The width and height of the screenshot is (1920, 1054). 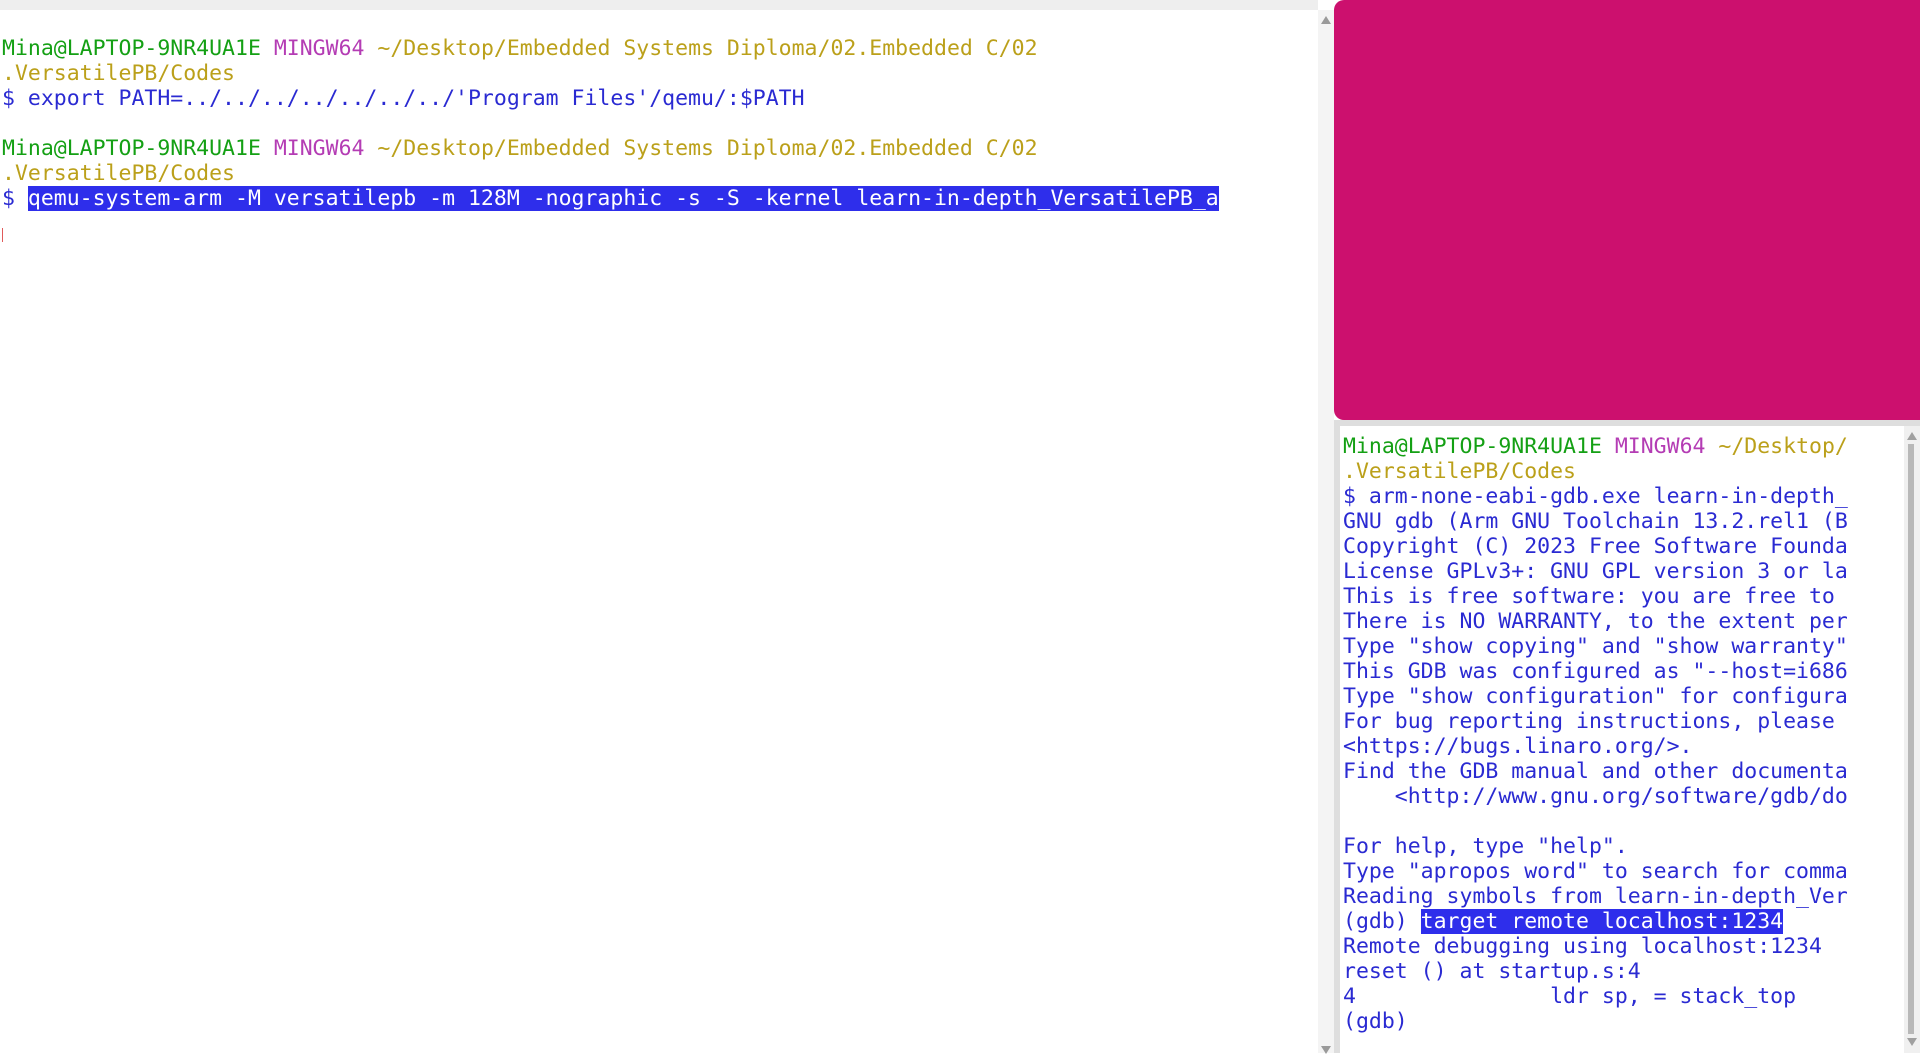 I want to click on output-line: 4 ldr sp, = stack_top, so click(x=1570, y=996).